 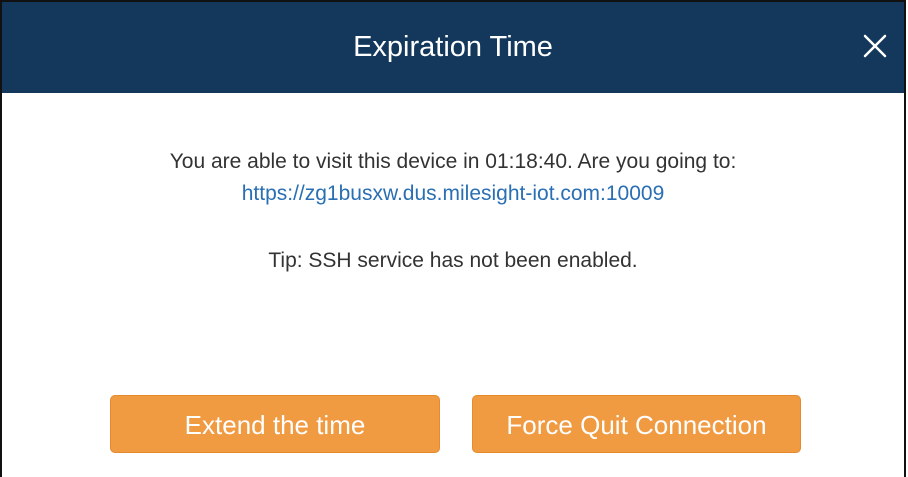 I want to click on dialog-title: Expiration Time, so click(x=453, y=47).